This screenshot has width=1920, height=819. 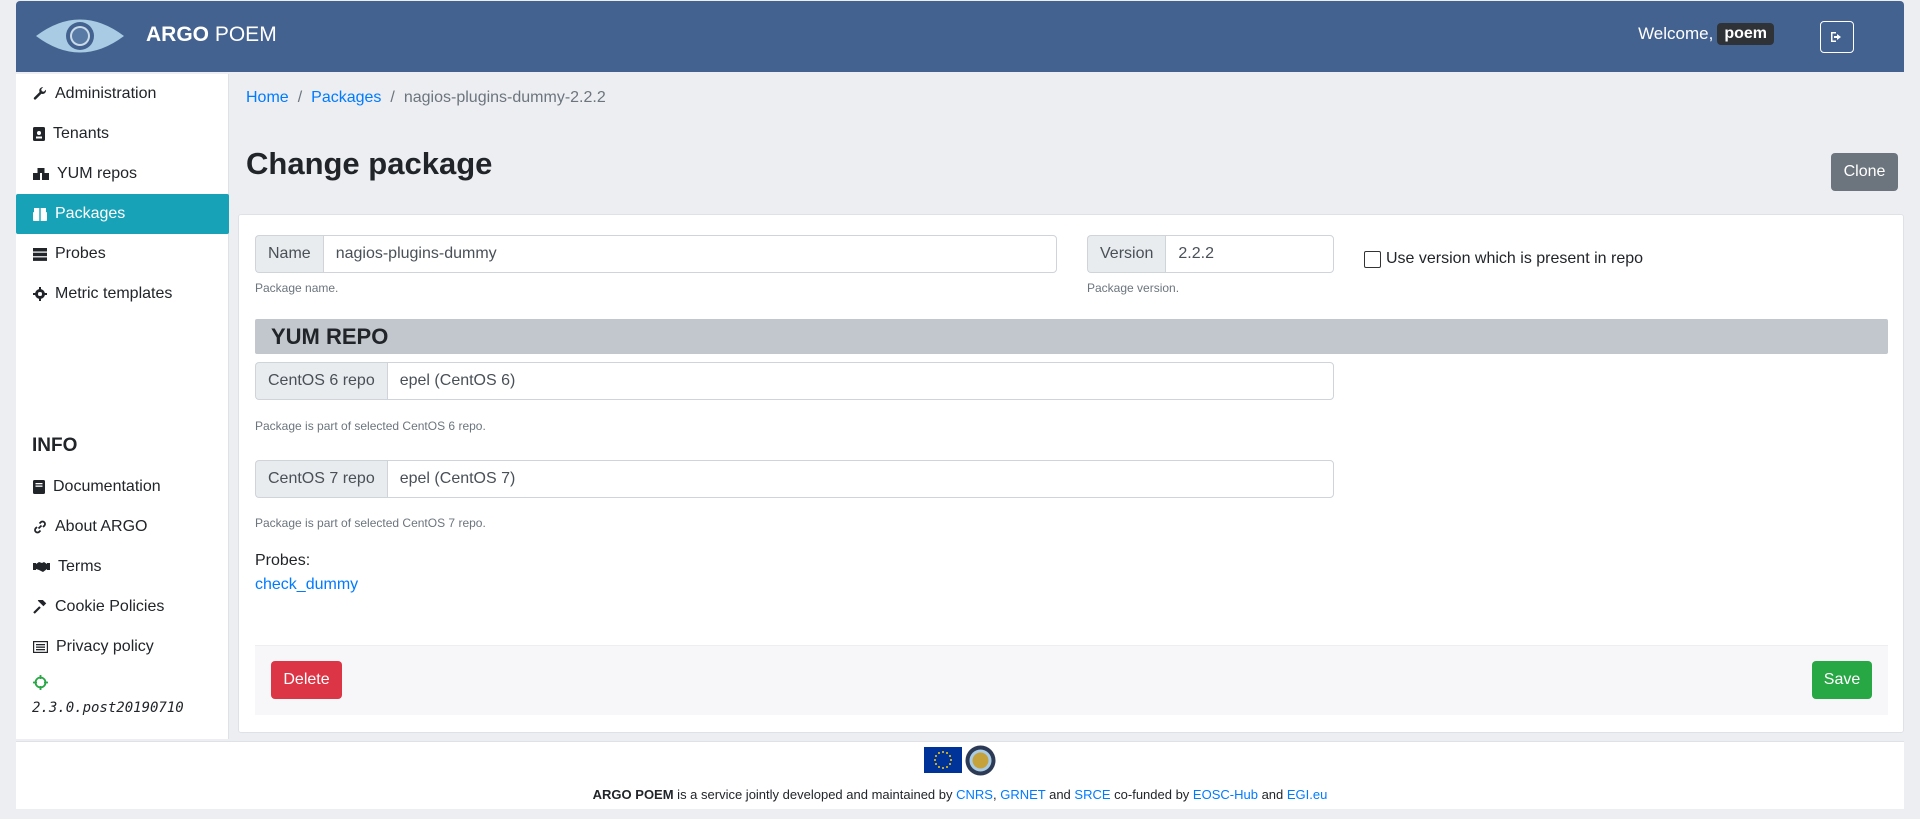 I want to click on sign-out-icon, so click(x=1836, y=37).